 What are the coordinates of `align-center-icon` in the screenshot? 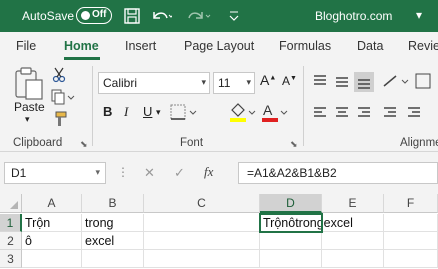 It's located at (342, 112).